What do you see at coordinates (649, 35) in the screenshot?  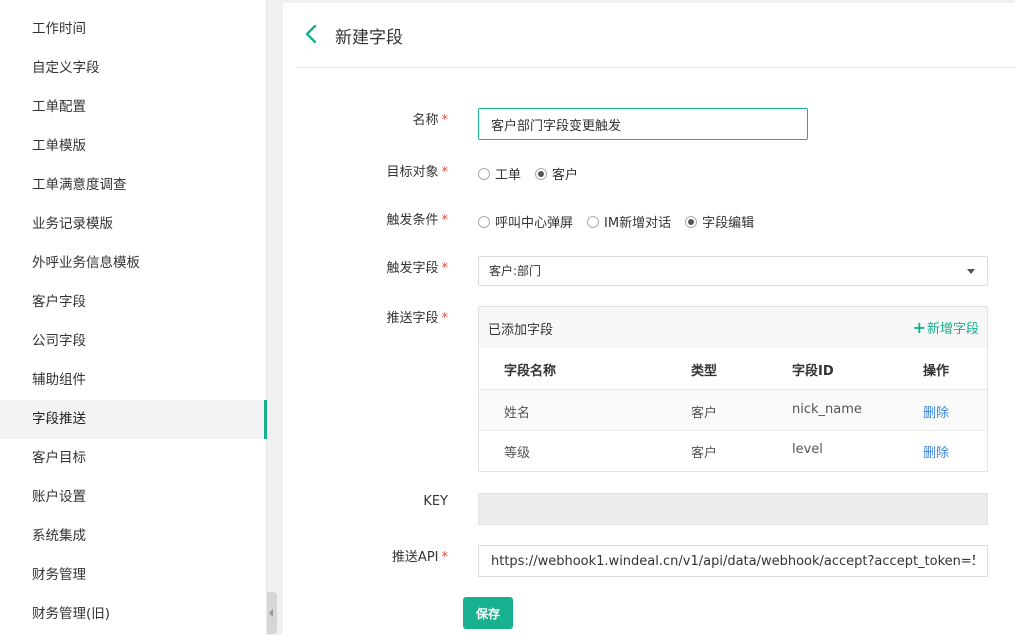 I see `page-header: 新建字段` at bounding box center [649, 35].